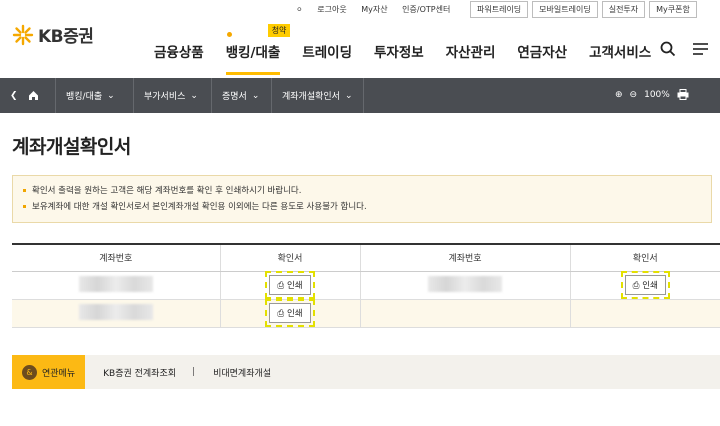 The image size is (720, 426). I want to click on table-row: ⎙ 인쇄, so click(366, 313).